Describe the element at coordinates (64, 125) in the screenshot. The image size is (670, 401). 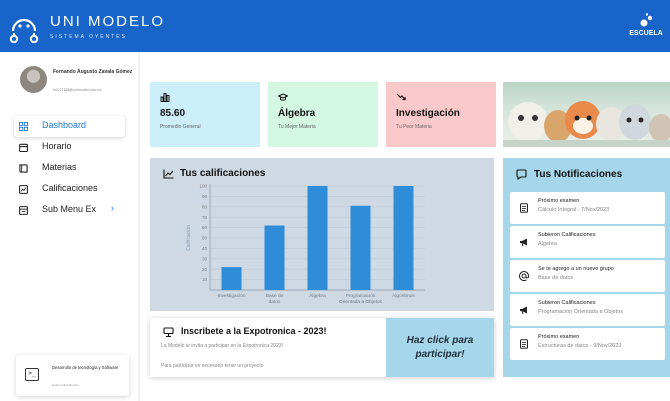
I see `sidebar-item-label: Dashboard` at that location.